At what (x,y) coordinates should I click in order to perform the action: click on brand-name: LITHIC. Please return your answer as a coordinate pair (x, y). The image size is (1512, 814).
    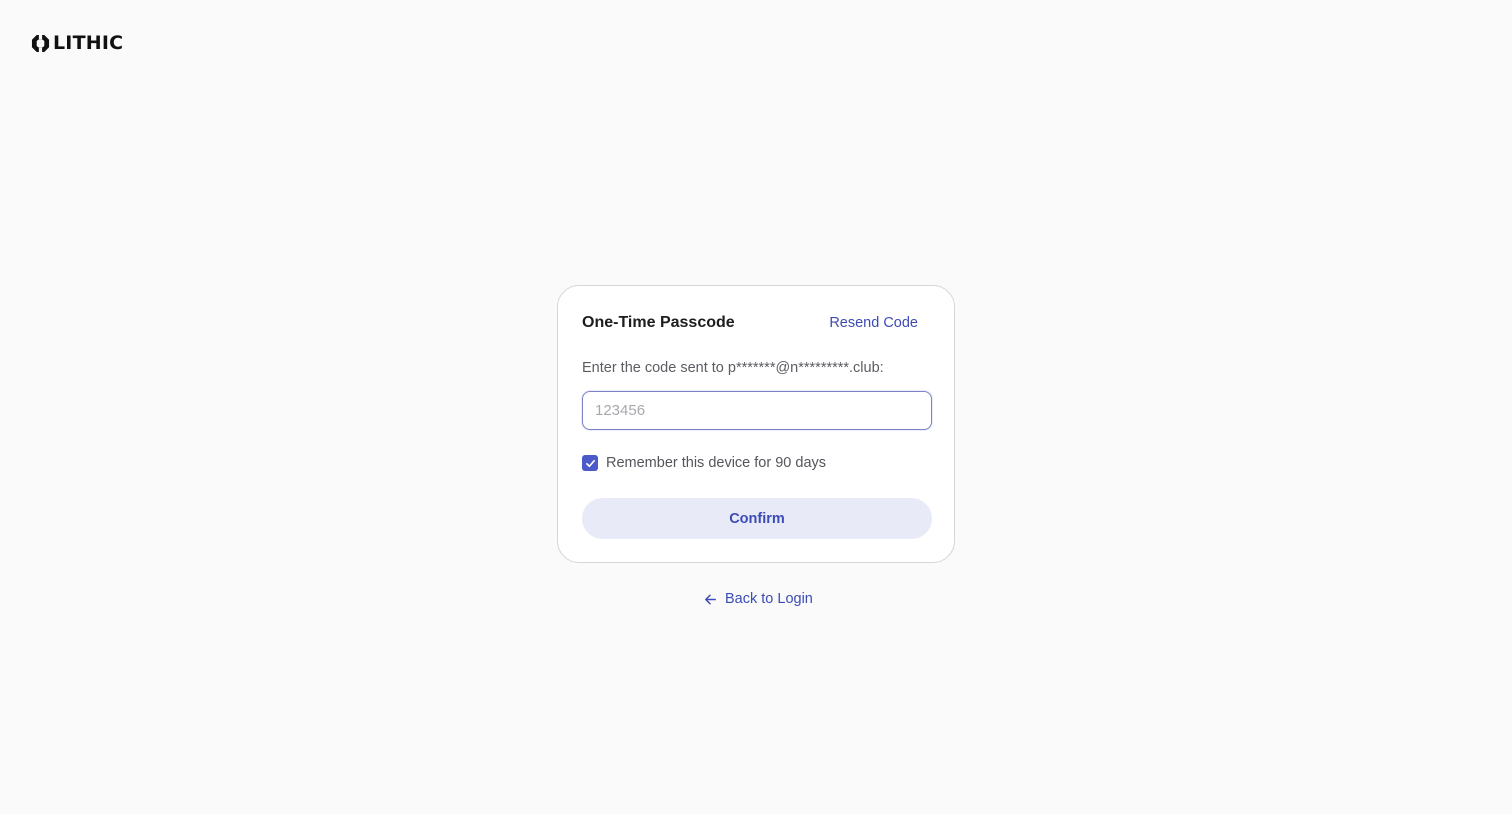
    Looking at the image, I should click on (88, 43).